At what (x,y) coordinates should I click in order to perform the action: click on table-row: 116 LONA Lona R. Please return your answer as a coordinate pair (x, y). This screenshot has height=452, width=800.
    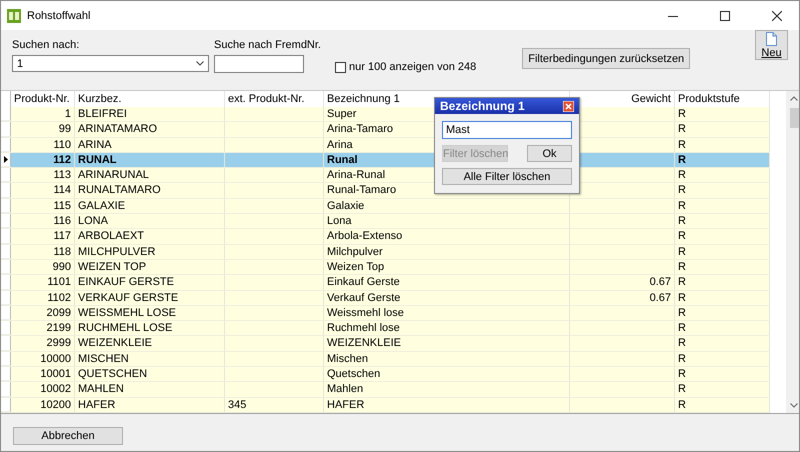
    Looking at the image, I should click on (385, 222).